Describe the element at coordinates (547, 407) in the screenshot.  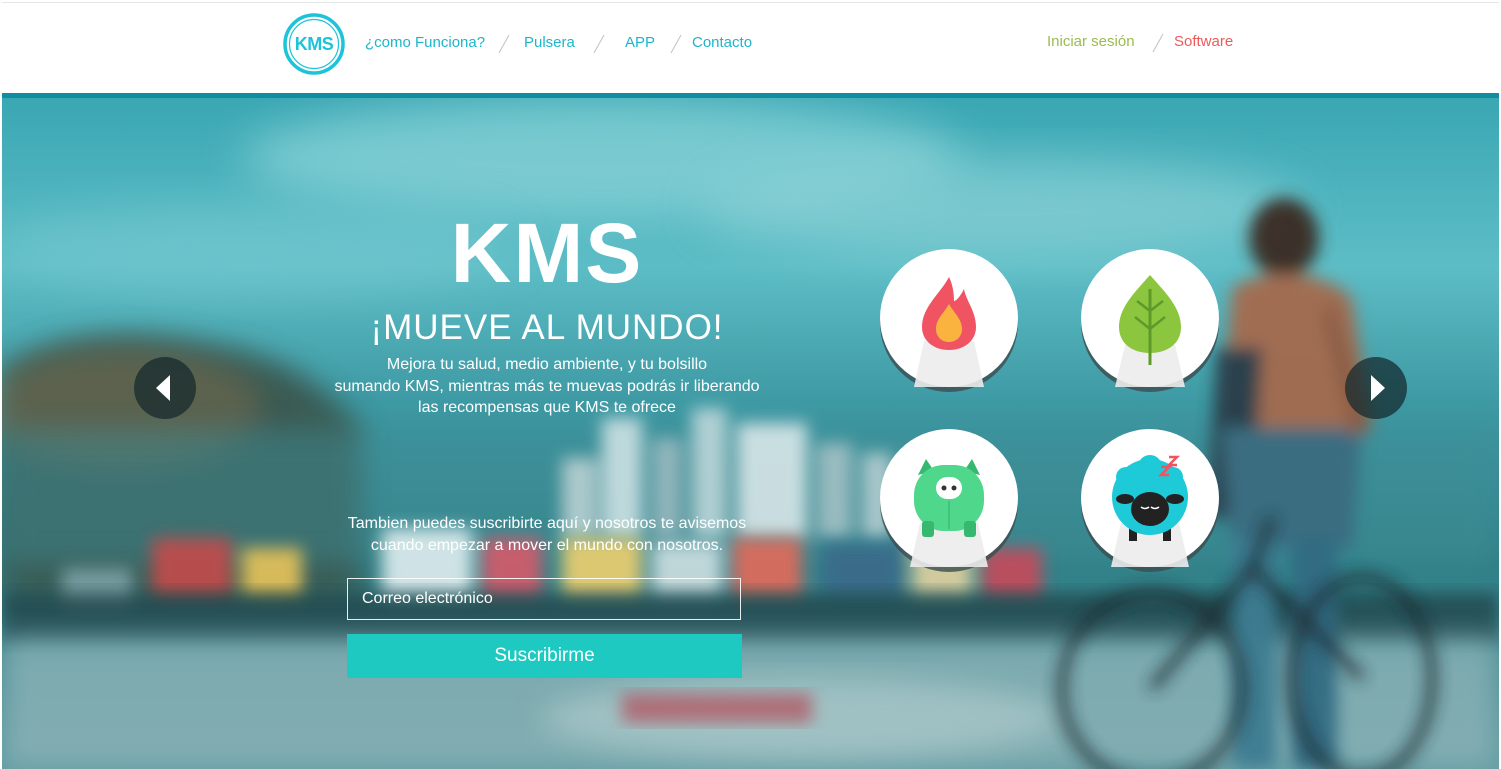
I see `hero-description-line: las recompensas que KMS te ofrece` at that location.